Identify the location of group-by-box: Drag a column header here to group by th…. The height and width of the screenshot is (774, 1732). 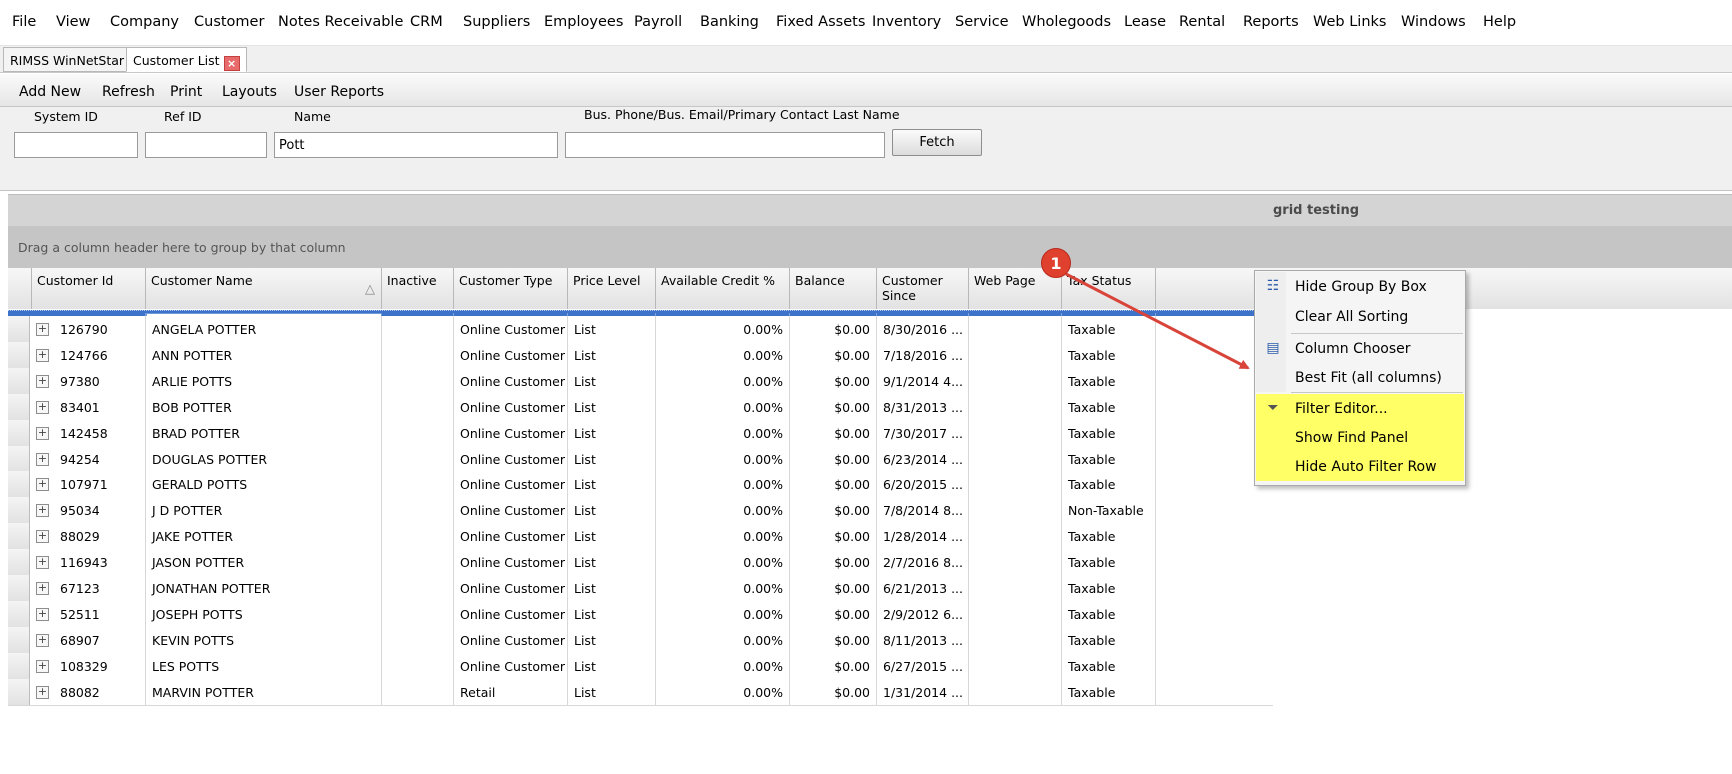
(870, 247).